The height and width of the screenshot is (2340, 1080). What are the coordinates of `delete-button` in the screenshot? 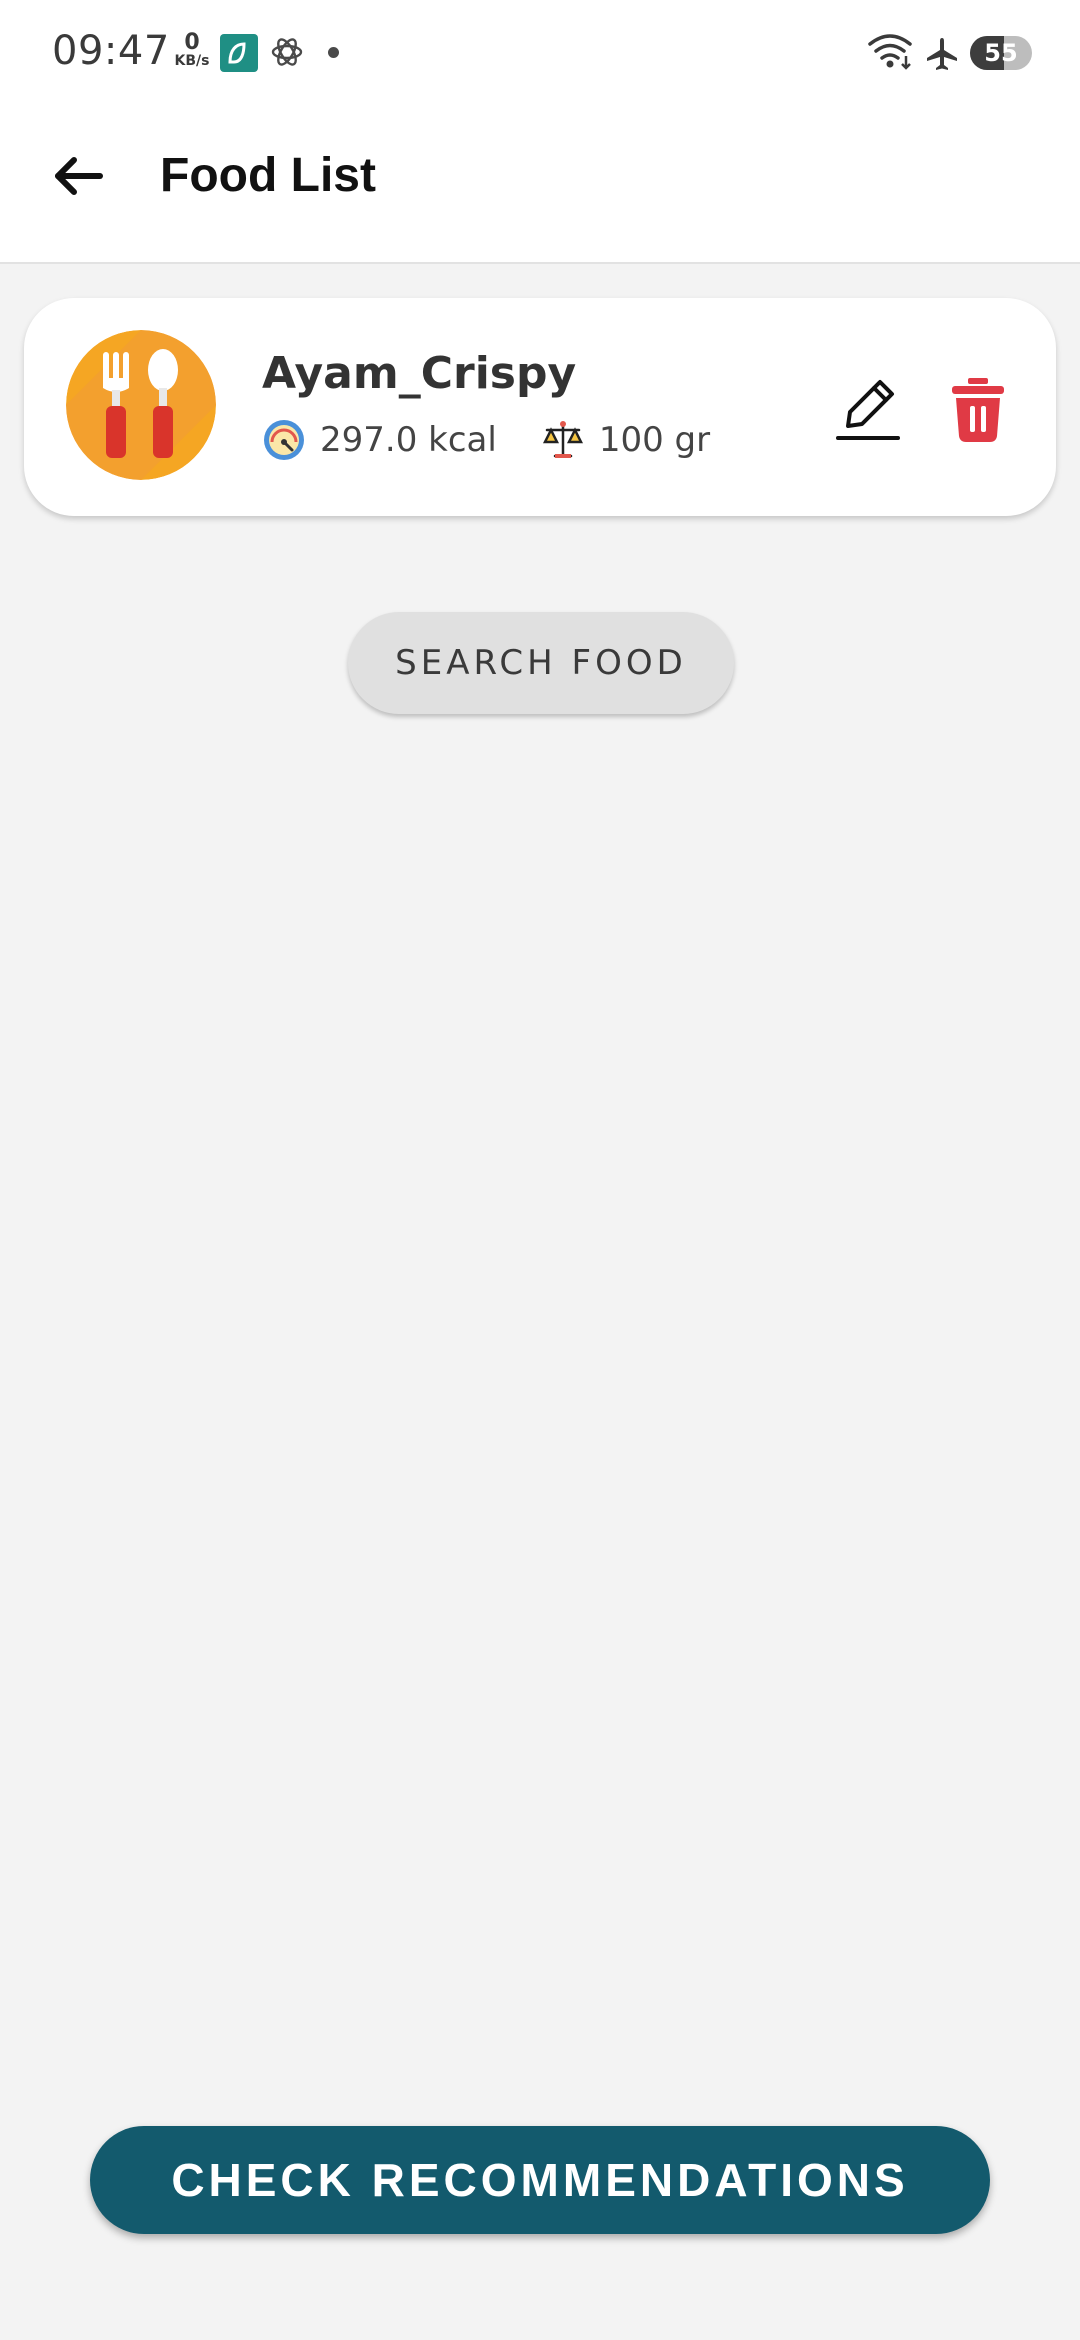 It's located at (978, 409).